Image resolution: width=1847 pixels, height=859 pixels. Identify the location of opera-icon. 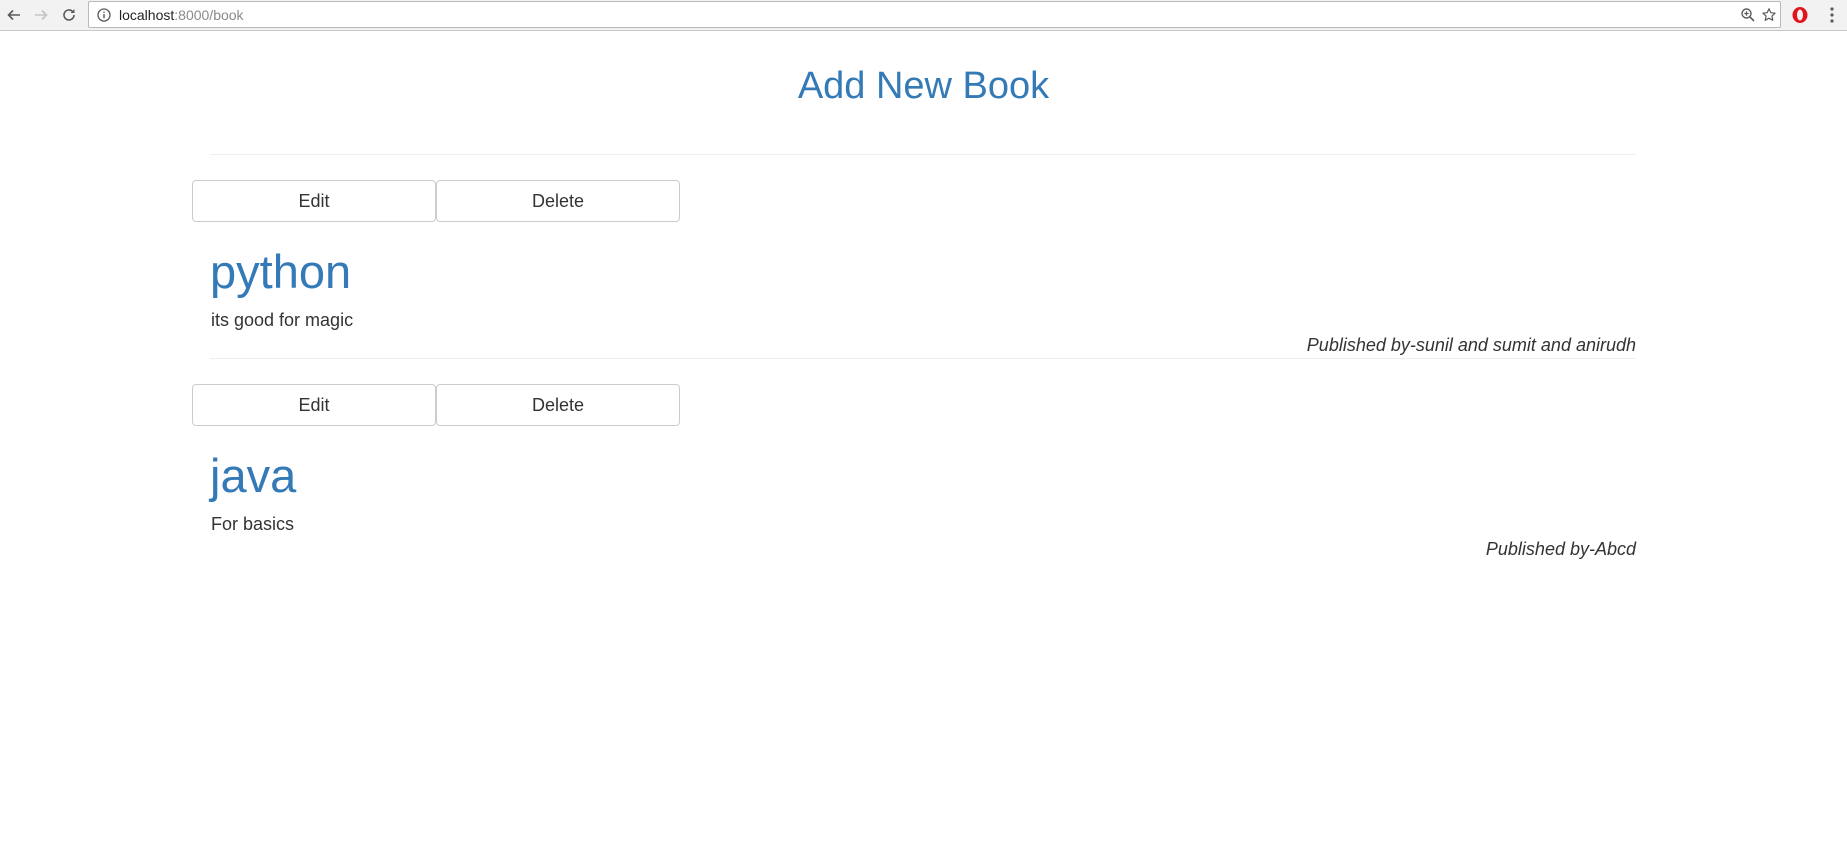
(1800, 15).